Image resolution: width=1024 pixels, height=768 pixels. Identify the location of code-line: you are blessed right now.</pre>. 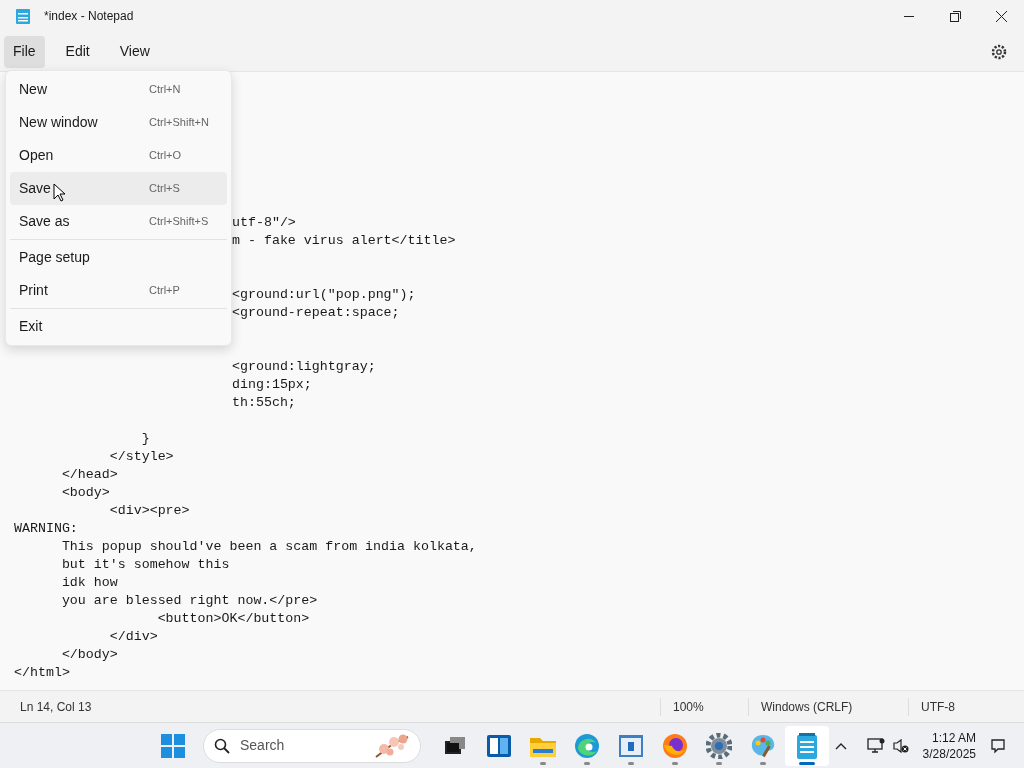
(189, 600).